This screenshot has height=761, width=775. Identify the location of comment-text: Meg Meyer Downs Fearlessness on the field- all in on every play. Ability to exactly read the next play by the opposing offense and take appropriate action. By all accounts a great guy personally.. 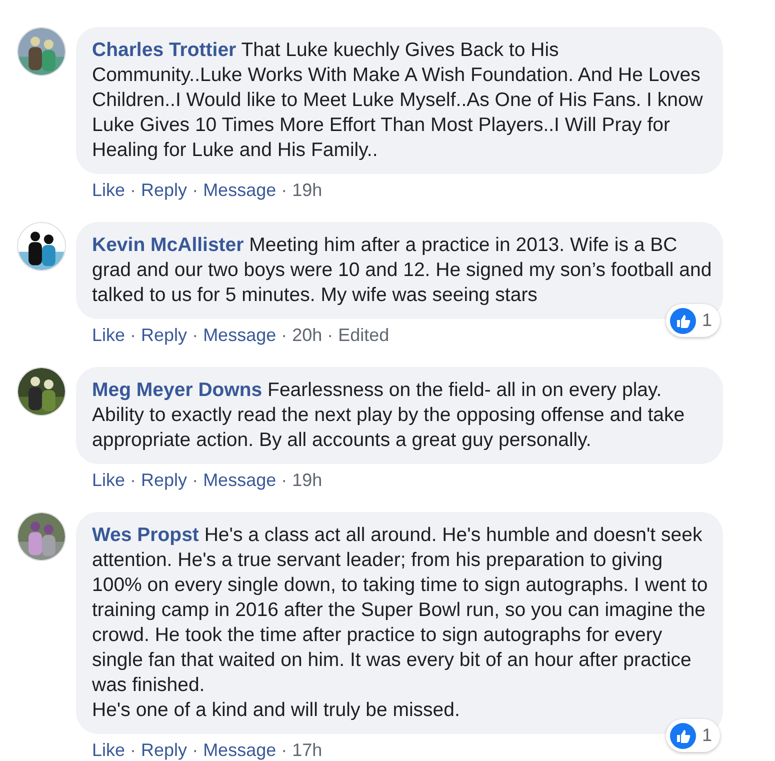
(389, 415).